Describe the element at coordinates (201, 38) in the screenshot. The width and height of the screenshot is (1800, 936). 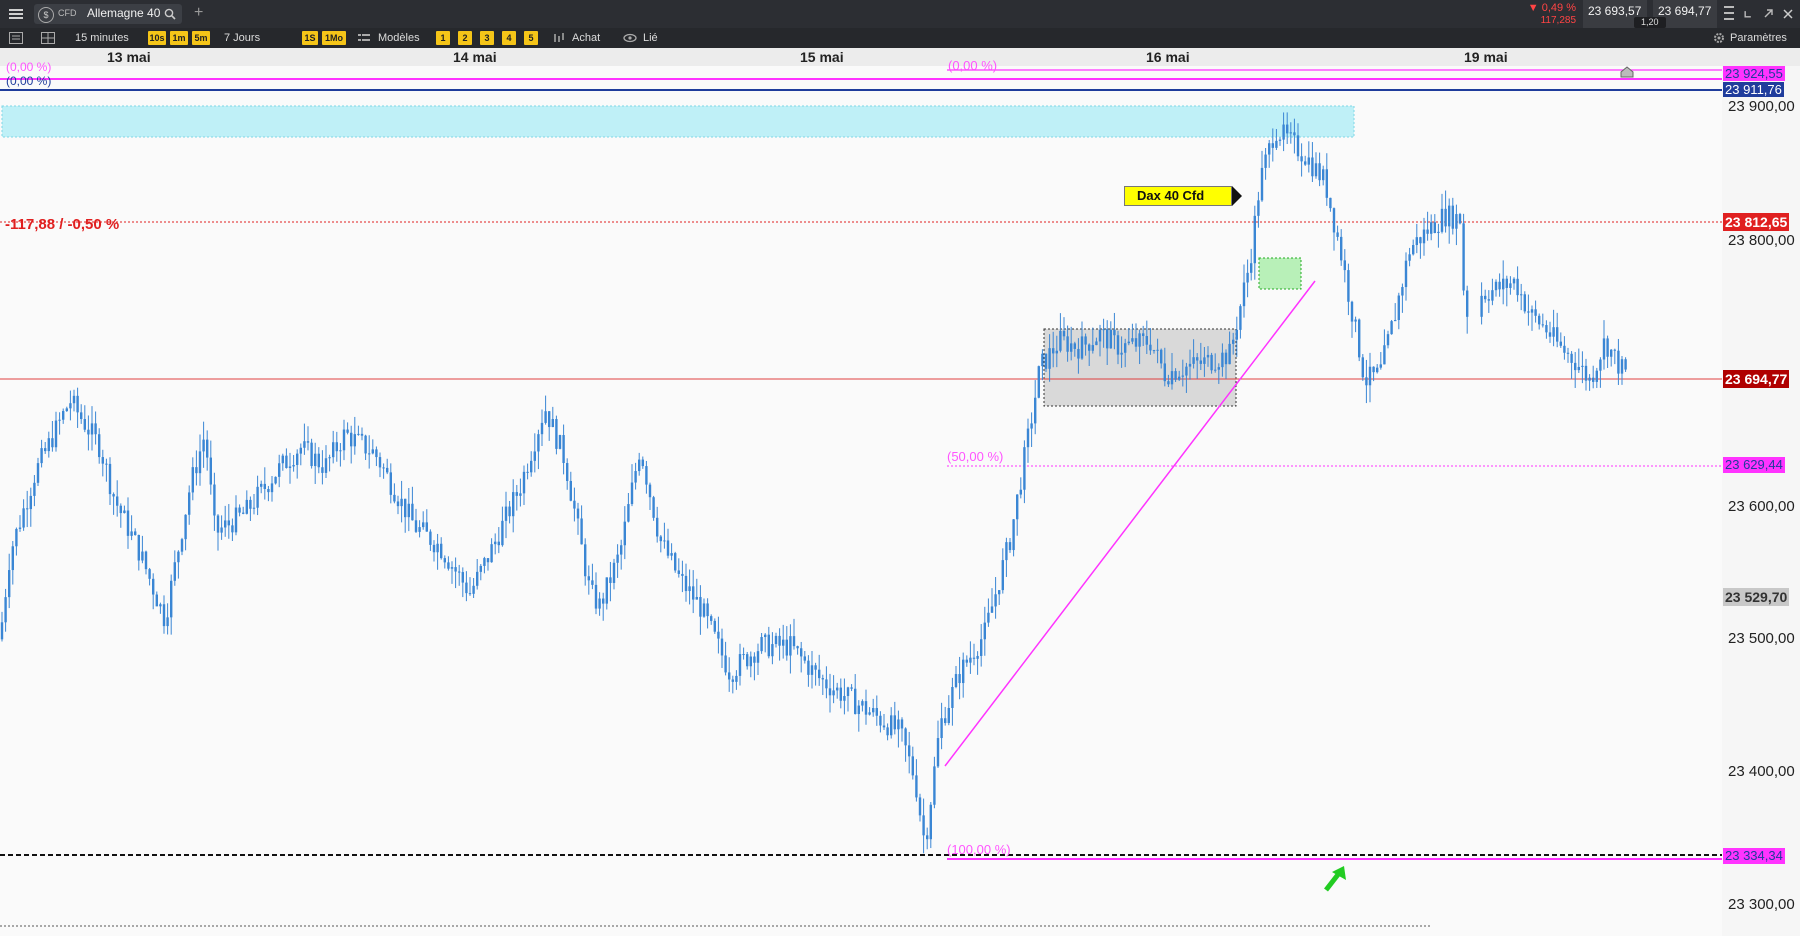
I see `interval-5m: 5m` at that location.